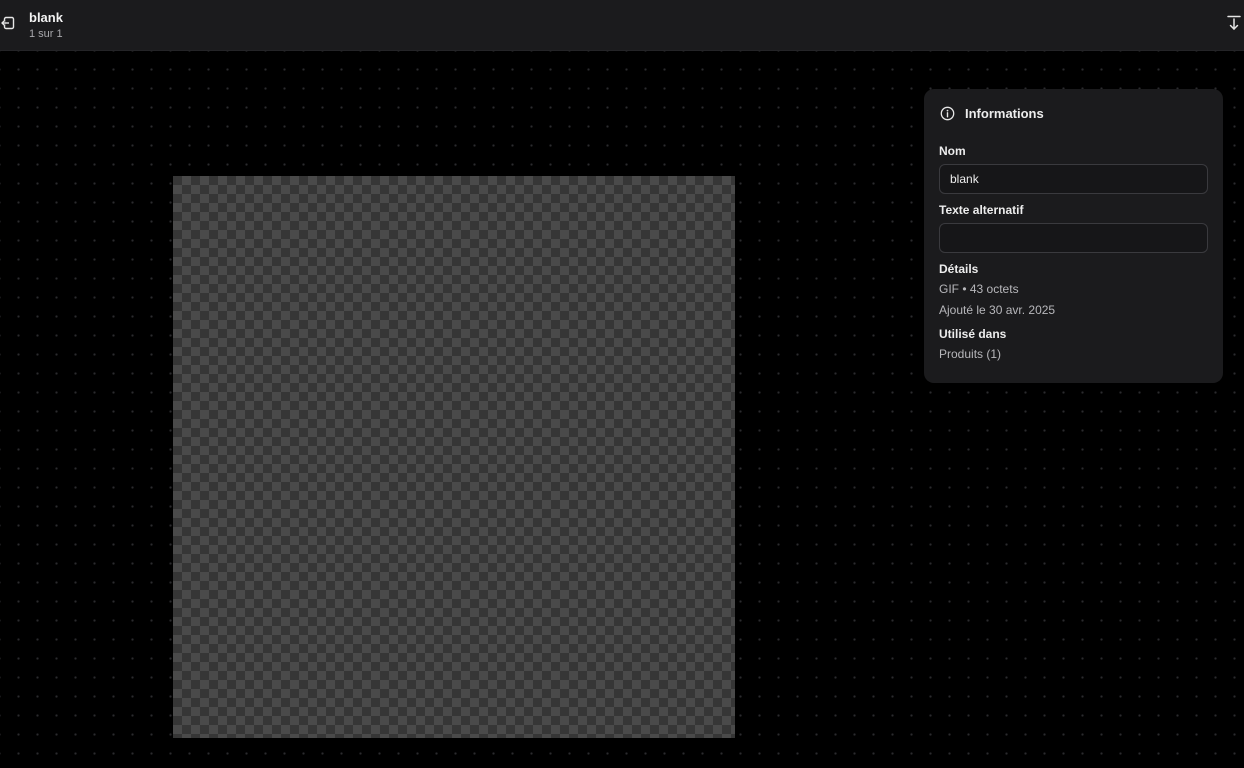 Image resolution: width=1244 pixels, height=768 pixels. I want to click on file-added-date: Ajouté le 30 avr. 2025, so click(997, 310).